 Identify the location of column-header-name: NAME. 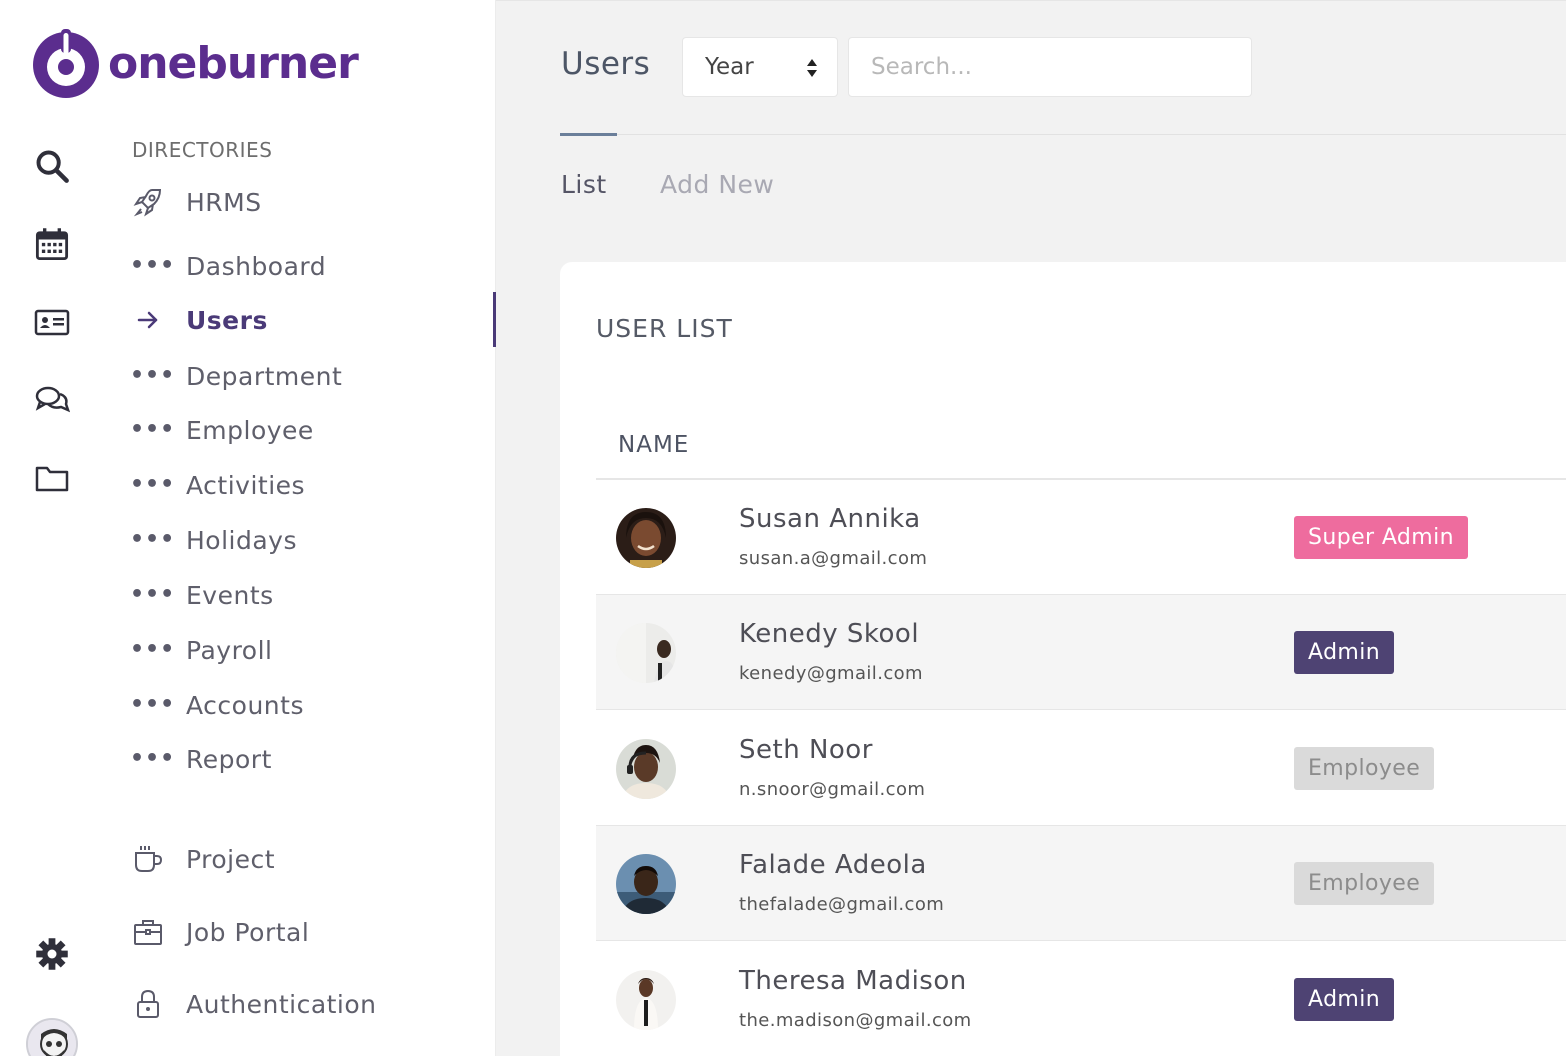
(654, 445).